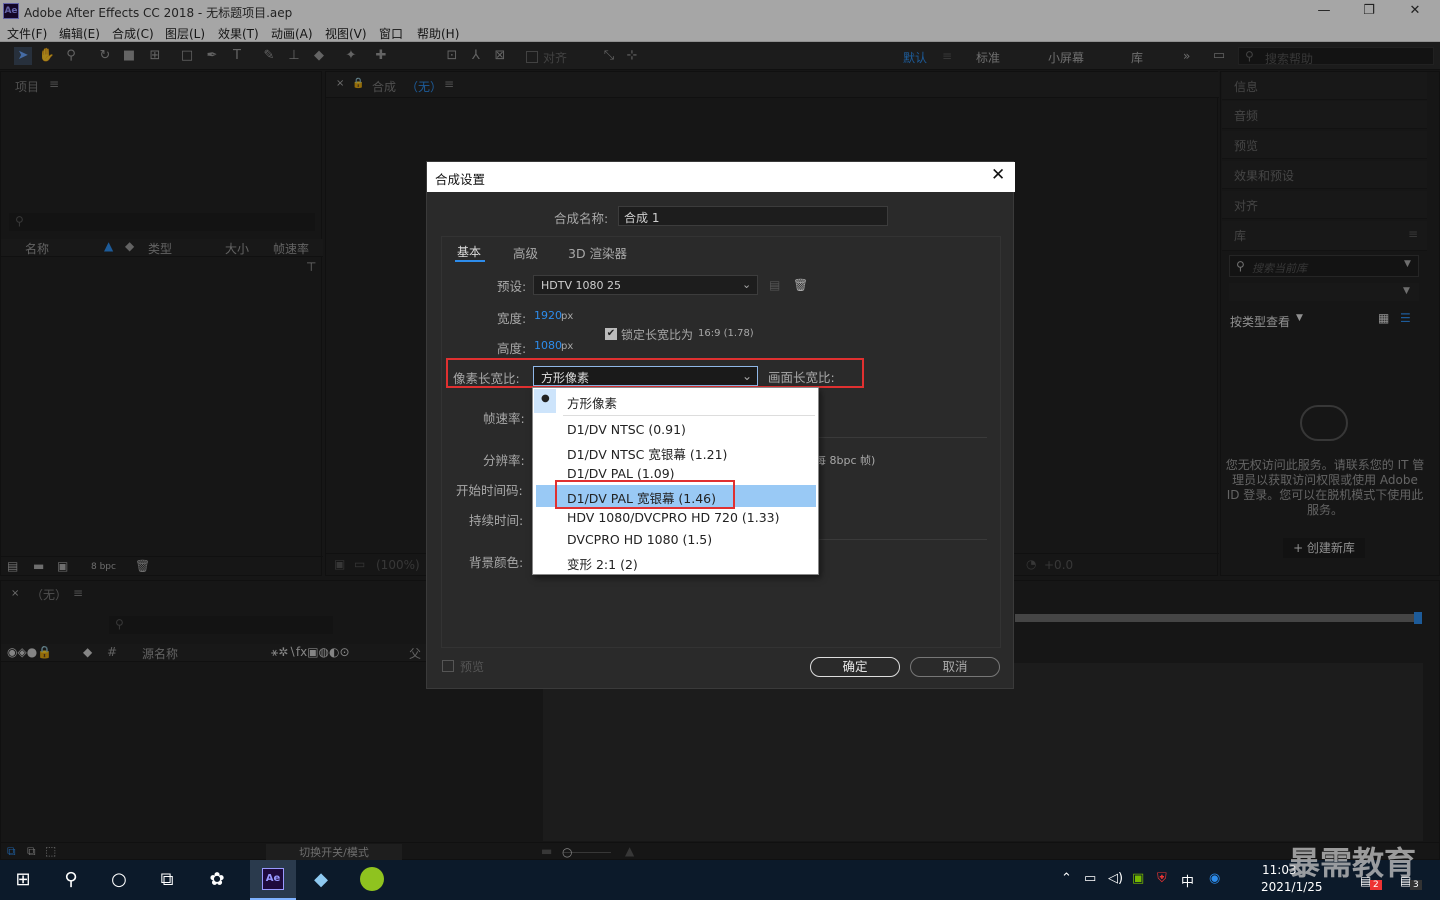 The height and width of the screenshot is (900, 1440). What do you see at coordinates (1162, 878) in the screenshot?
I see `security-icon: ⛨` at bounding box center [1162, 878].